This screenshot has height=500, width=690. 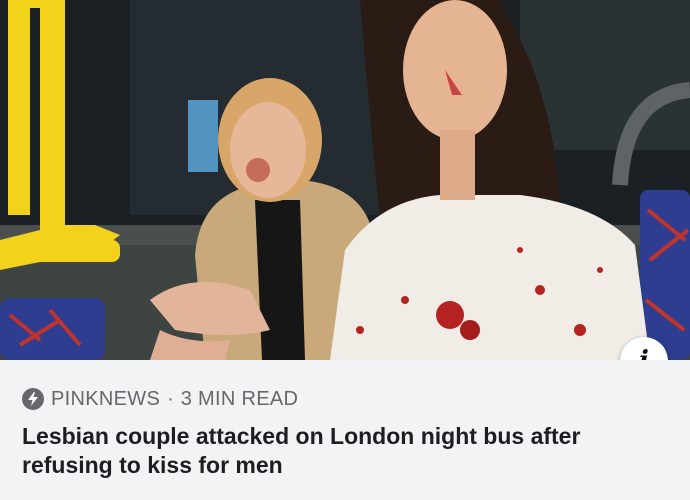 What do you see at coordinates (239, 398) in the screenshot?
I see `read-time: 3 MIN READ` at bounding box center [239, 398].